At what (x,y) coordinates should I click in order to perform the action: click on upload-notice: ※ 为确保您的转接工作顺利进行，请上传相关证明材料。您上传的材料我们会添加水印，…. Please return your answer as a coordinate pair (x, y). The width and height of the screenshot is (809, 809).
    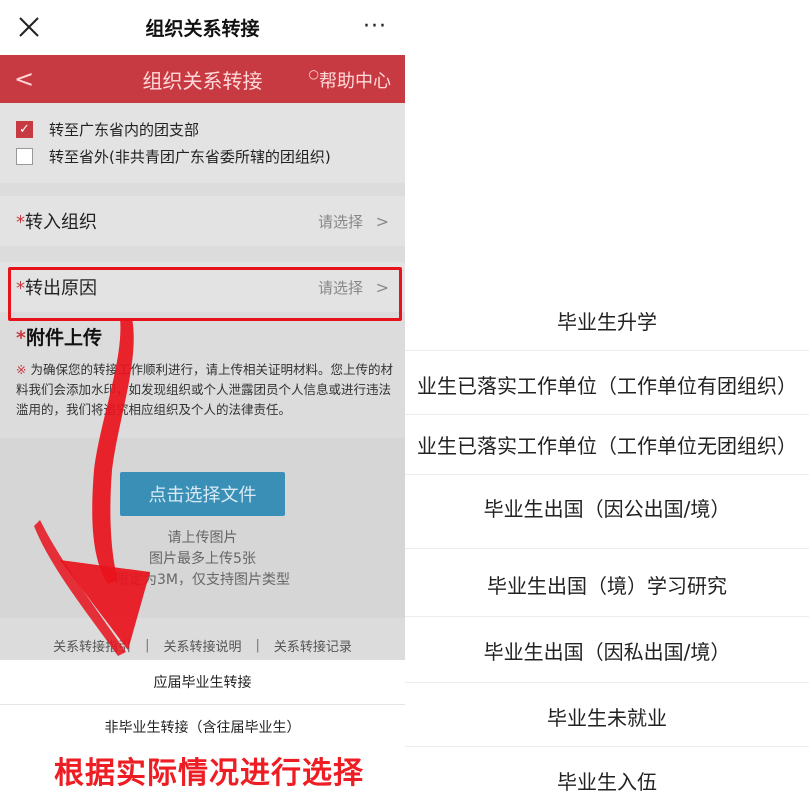
    Looking at the image, I should click on (204, 389).